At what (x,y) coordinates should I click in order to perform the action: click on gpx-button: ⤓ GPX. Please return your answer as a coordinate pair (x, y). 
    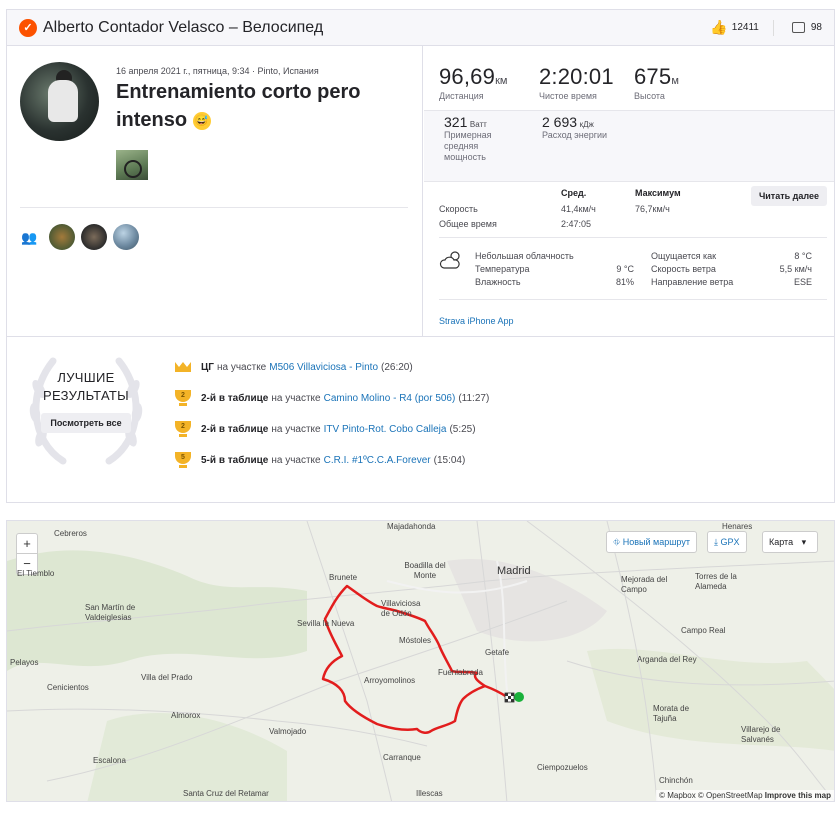
    Looking at the image, I should click on (727, 542).